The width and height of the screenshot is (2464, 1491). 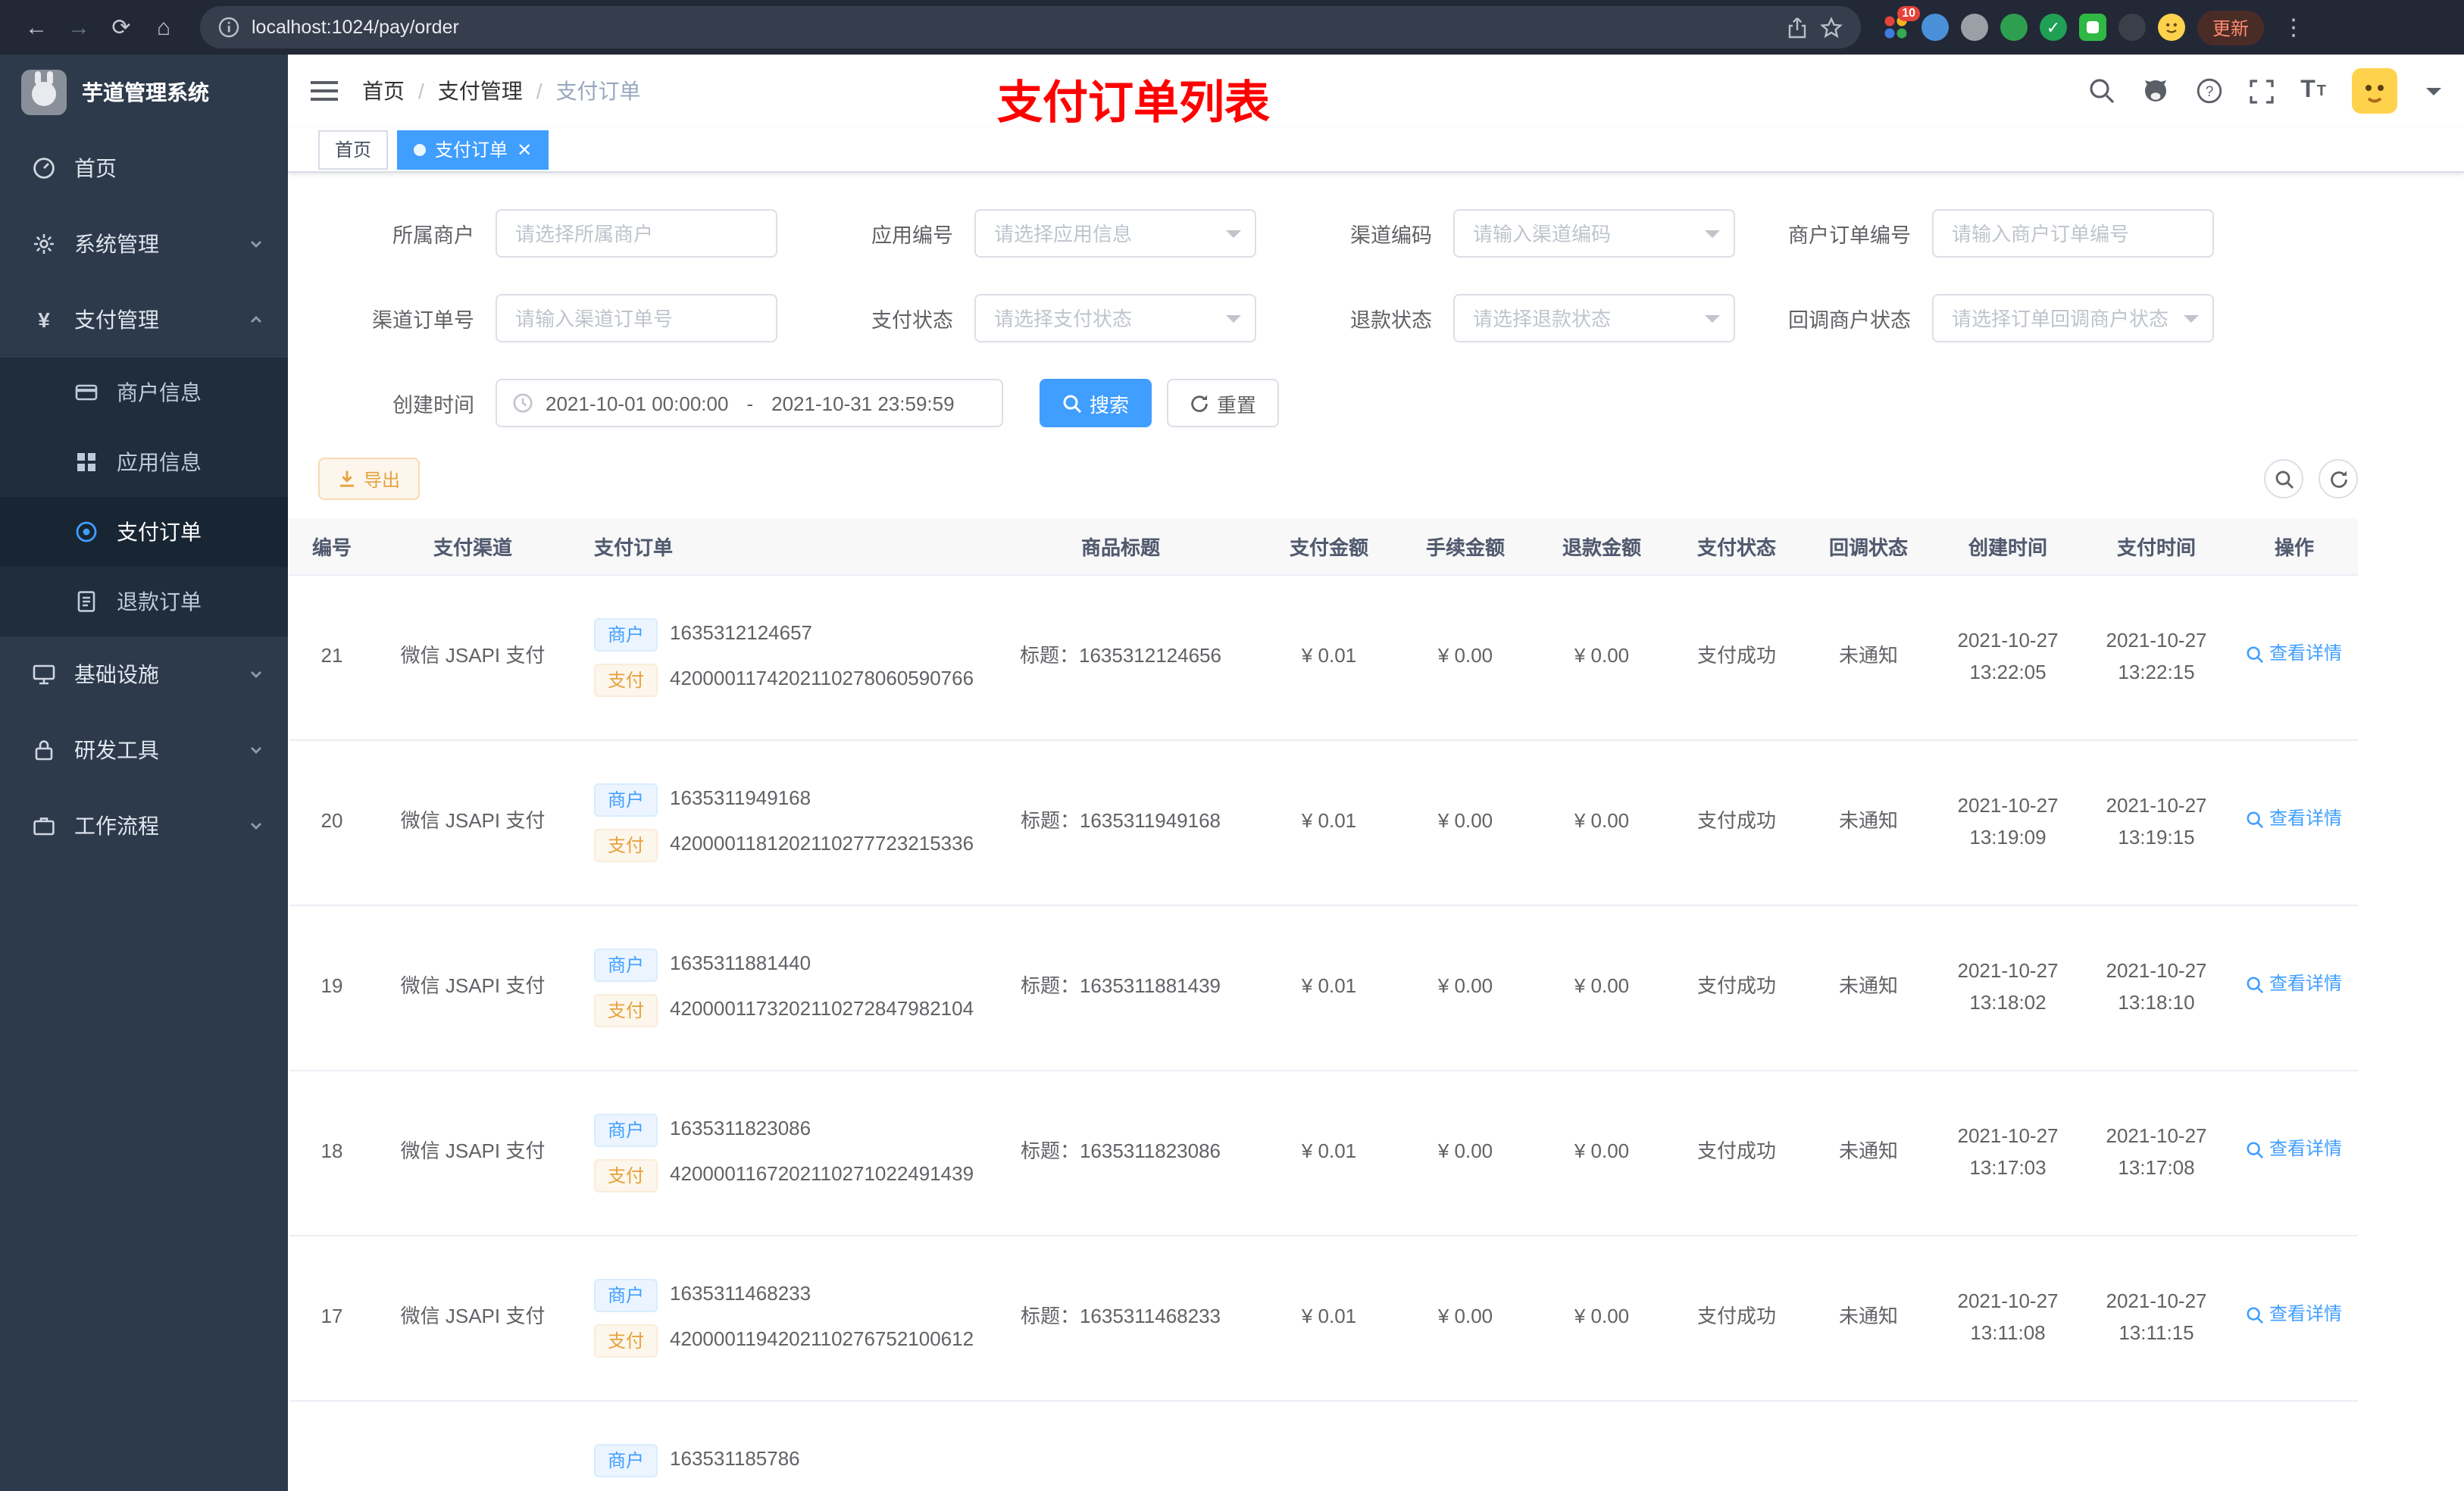 I want to click on sidebar-item-home: 首页, so click(x=144, y=168).